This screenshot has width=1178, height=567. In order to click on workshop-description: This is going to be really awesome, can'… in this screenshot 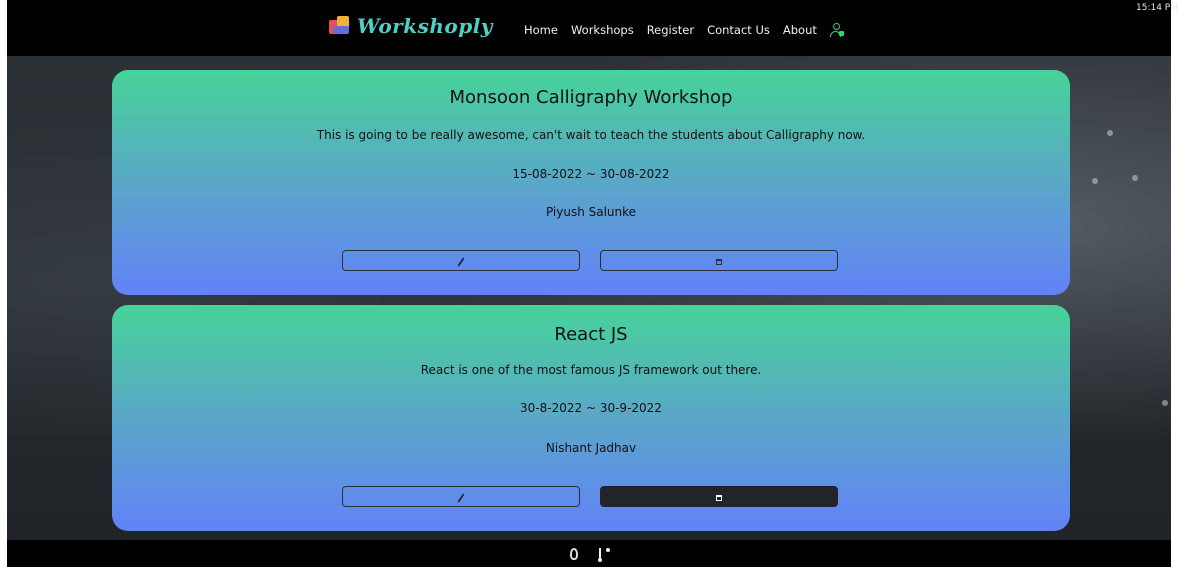, I will do `click(591, 135)`.